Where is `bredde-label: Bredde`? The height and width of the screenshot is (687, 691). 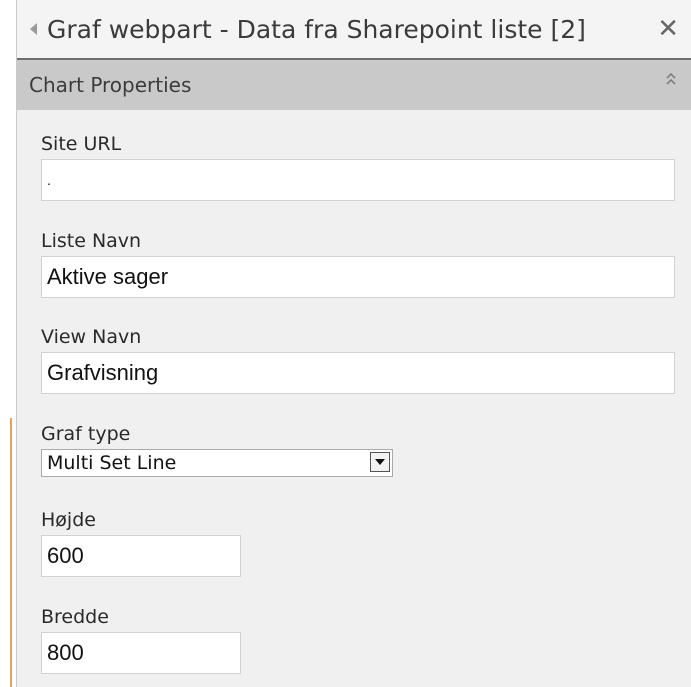 bredde-label: Bredde is located at coordinates (75, 617).